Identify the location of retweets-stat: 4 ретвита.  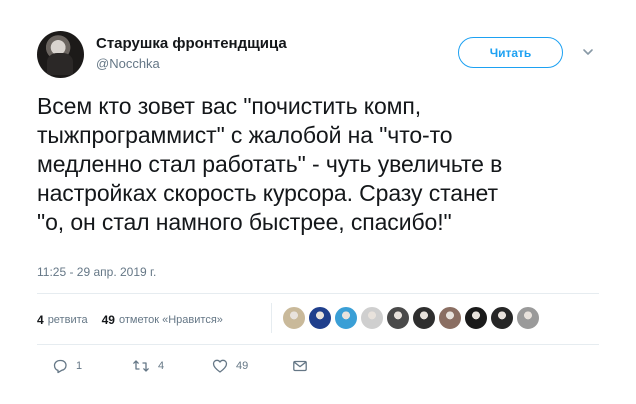
(62, 320).